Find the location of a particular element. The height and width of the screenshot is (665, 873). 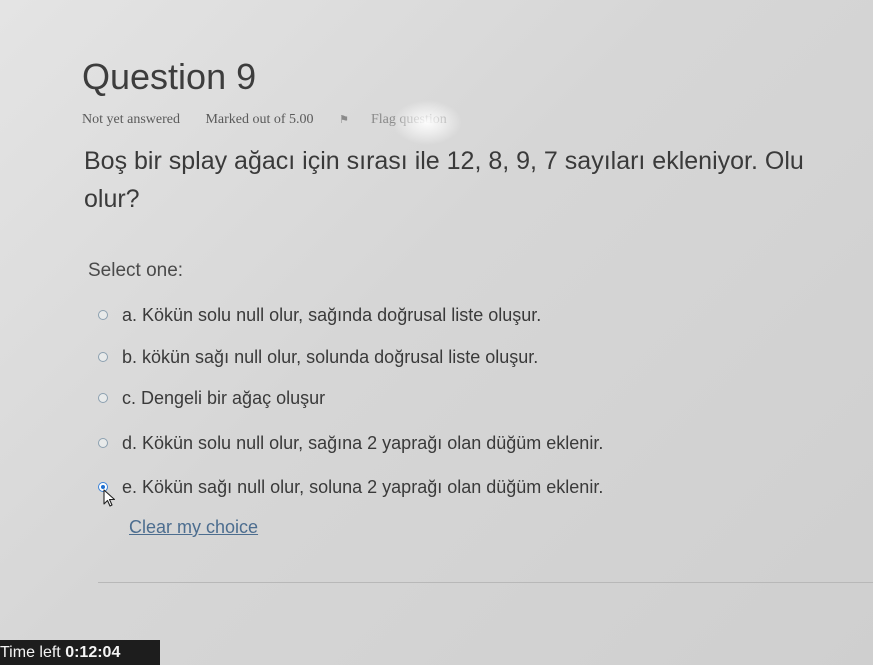

answer-option-c: c. Dengeli bir ağaç oluşur is located at coordinates (211, 398).